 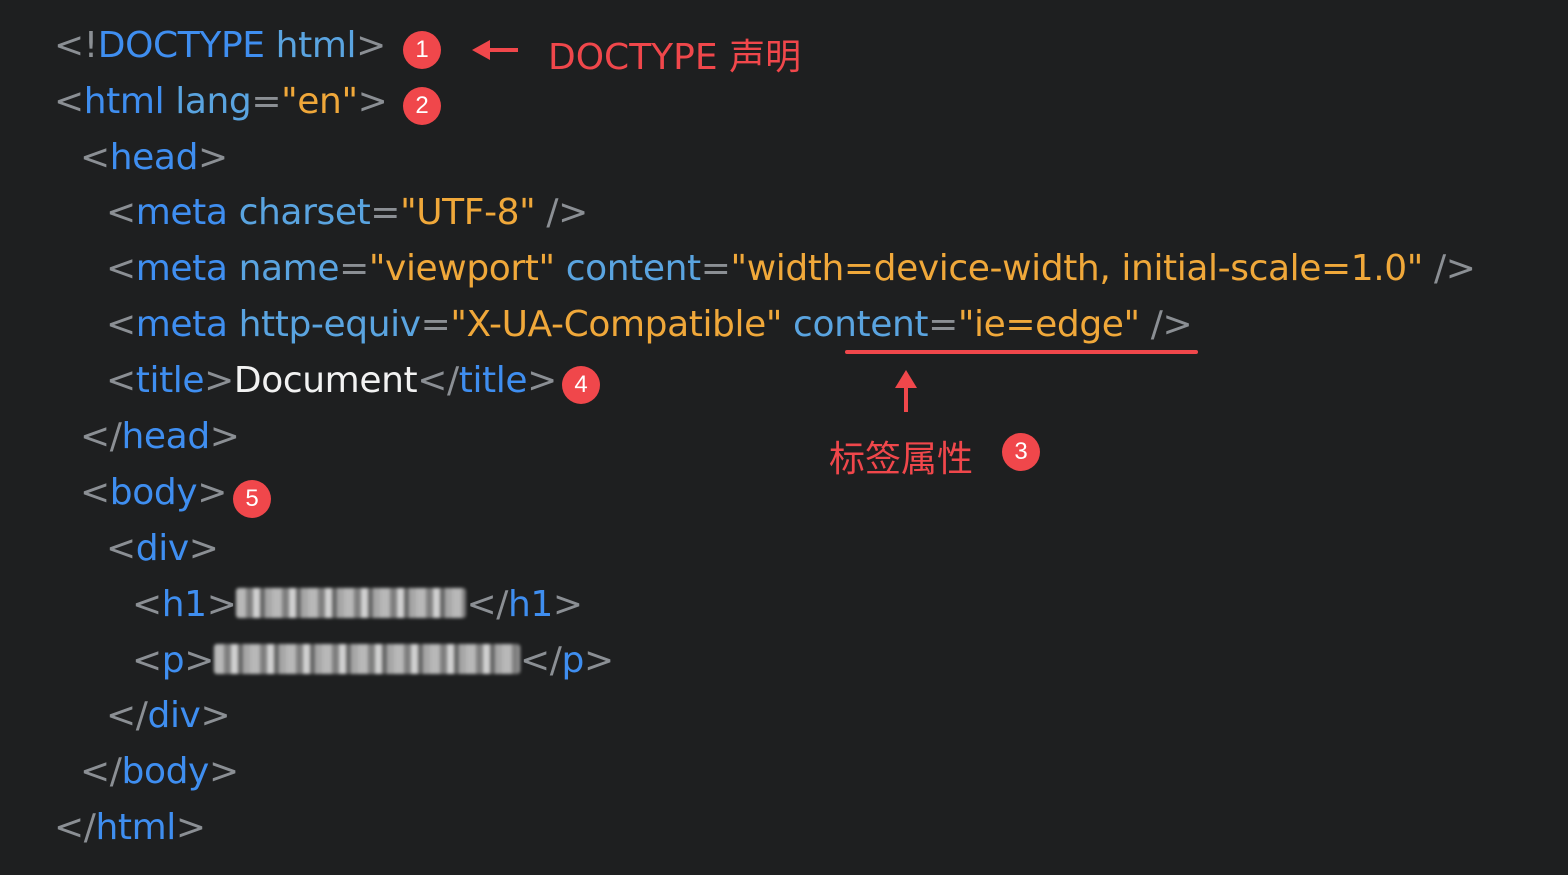 I want to click on code-line-div-open: <div>, so click(x=162, y=549).